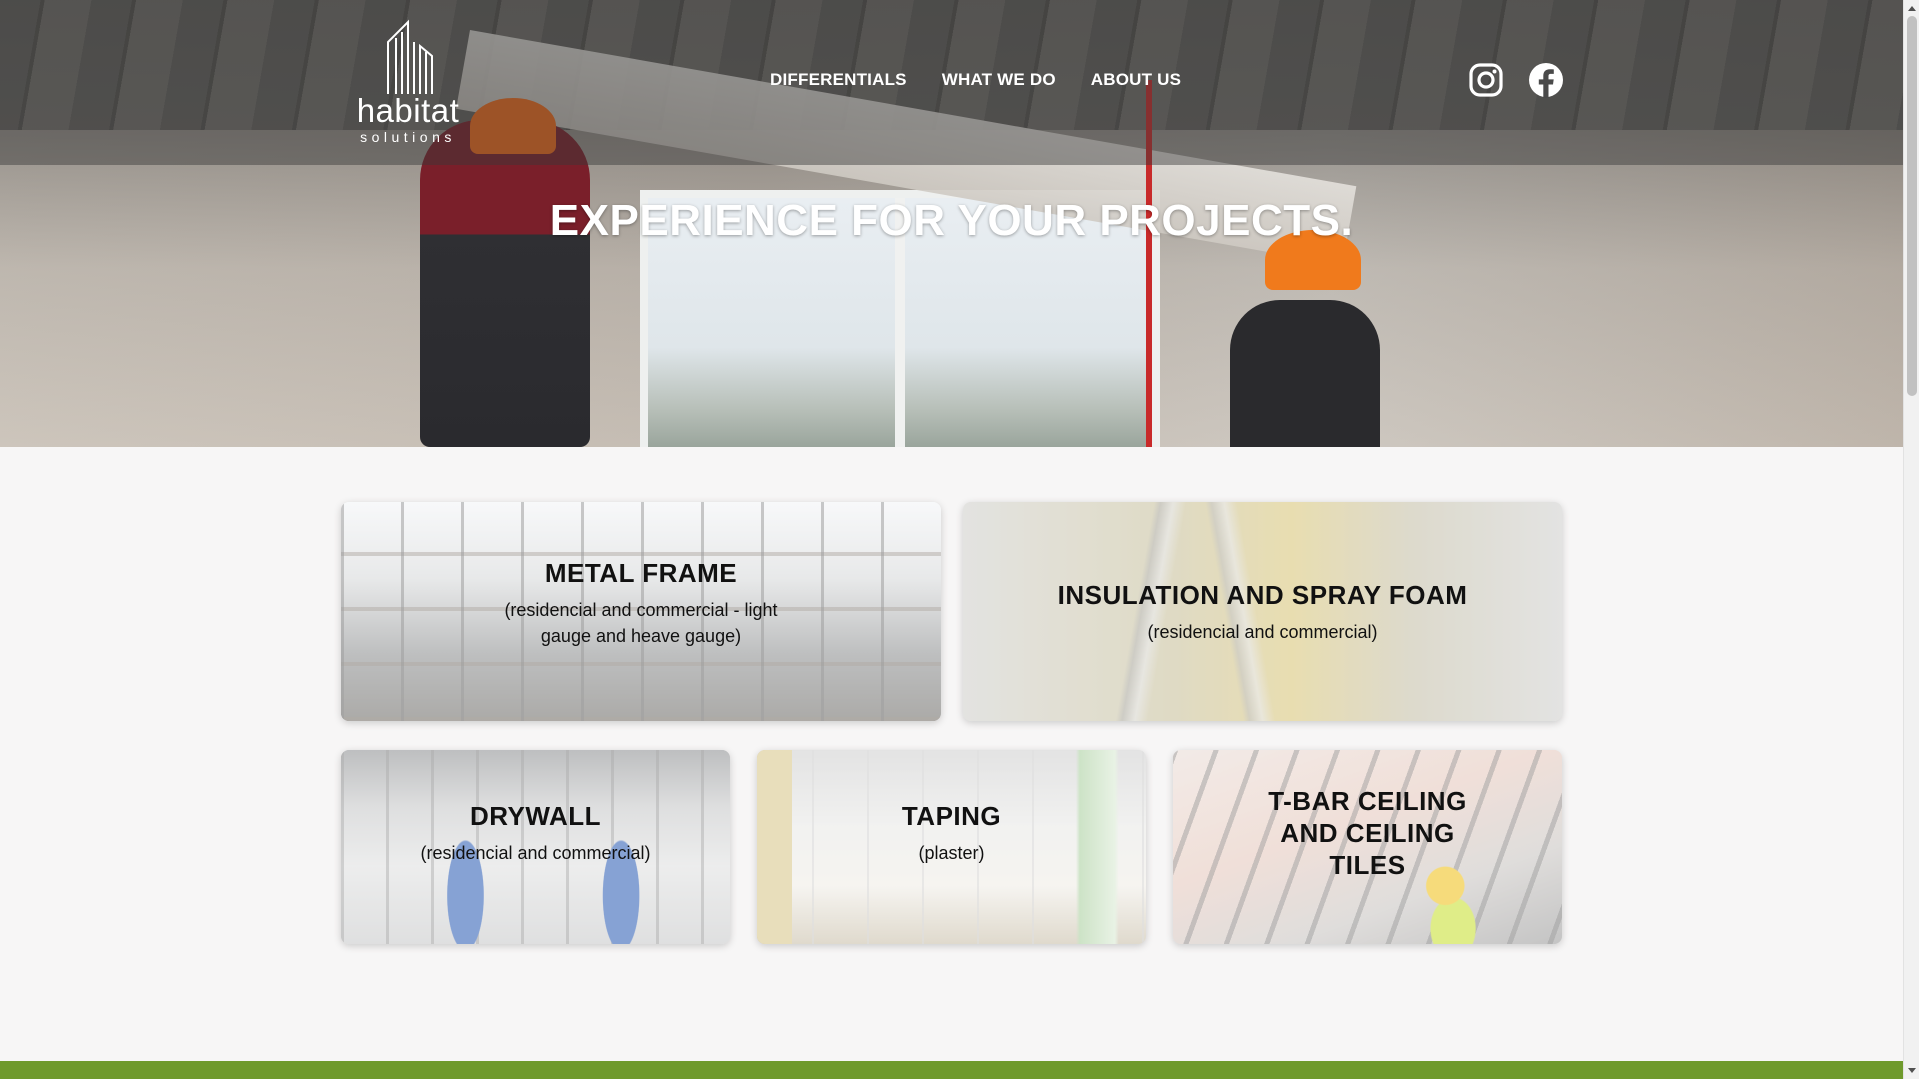 The image size is (1919, 1079). Describe the element at coordinates (1136, 80) in the screenshot. I see `nav-about-us: ABOUT US` at that location.